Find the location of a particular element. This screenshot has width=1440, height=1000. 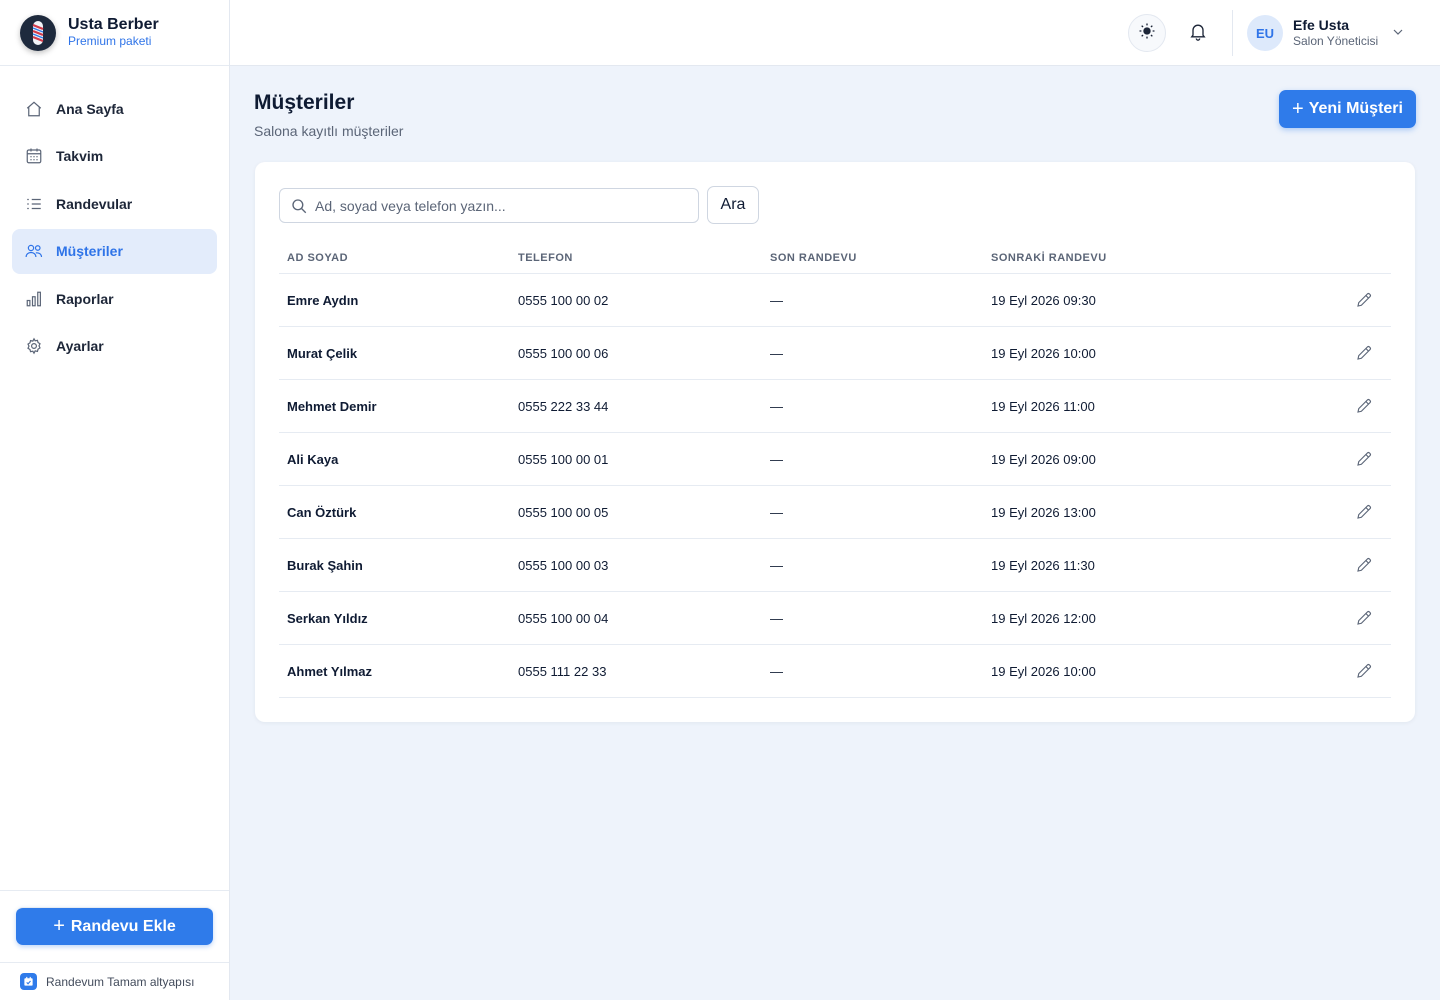

sidebar-item-appointments: Randevular is located at coordinates (114, 203).